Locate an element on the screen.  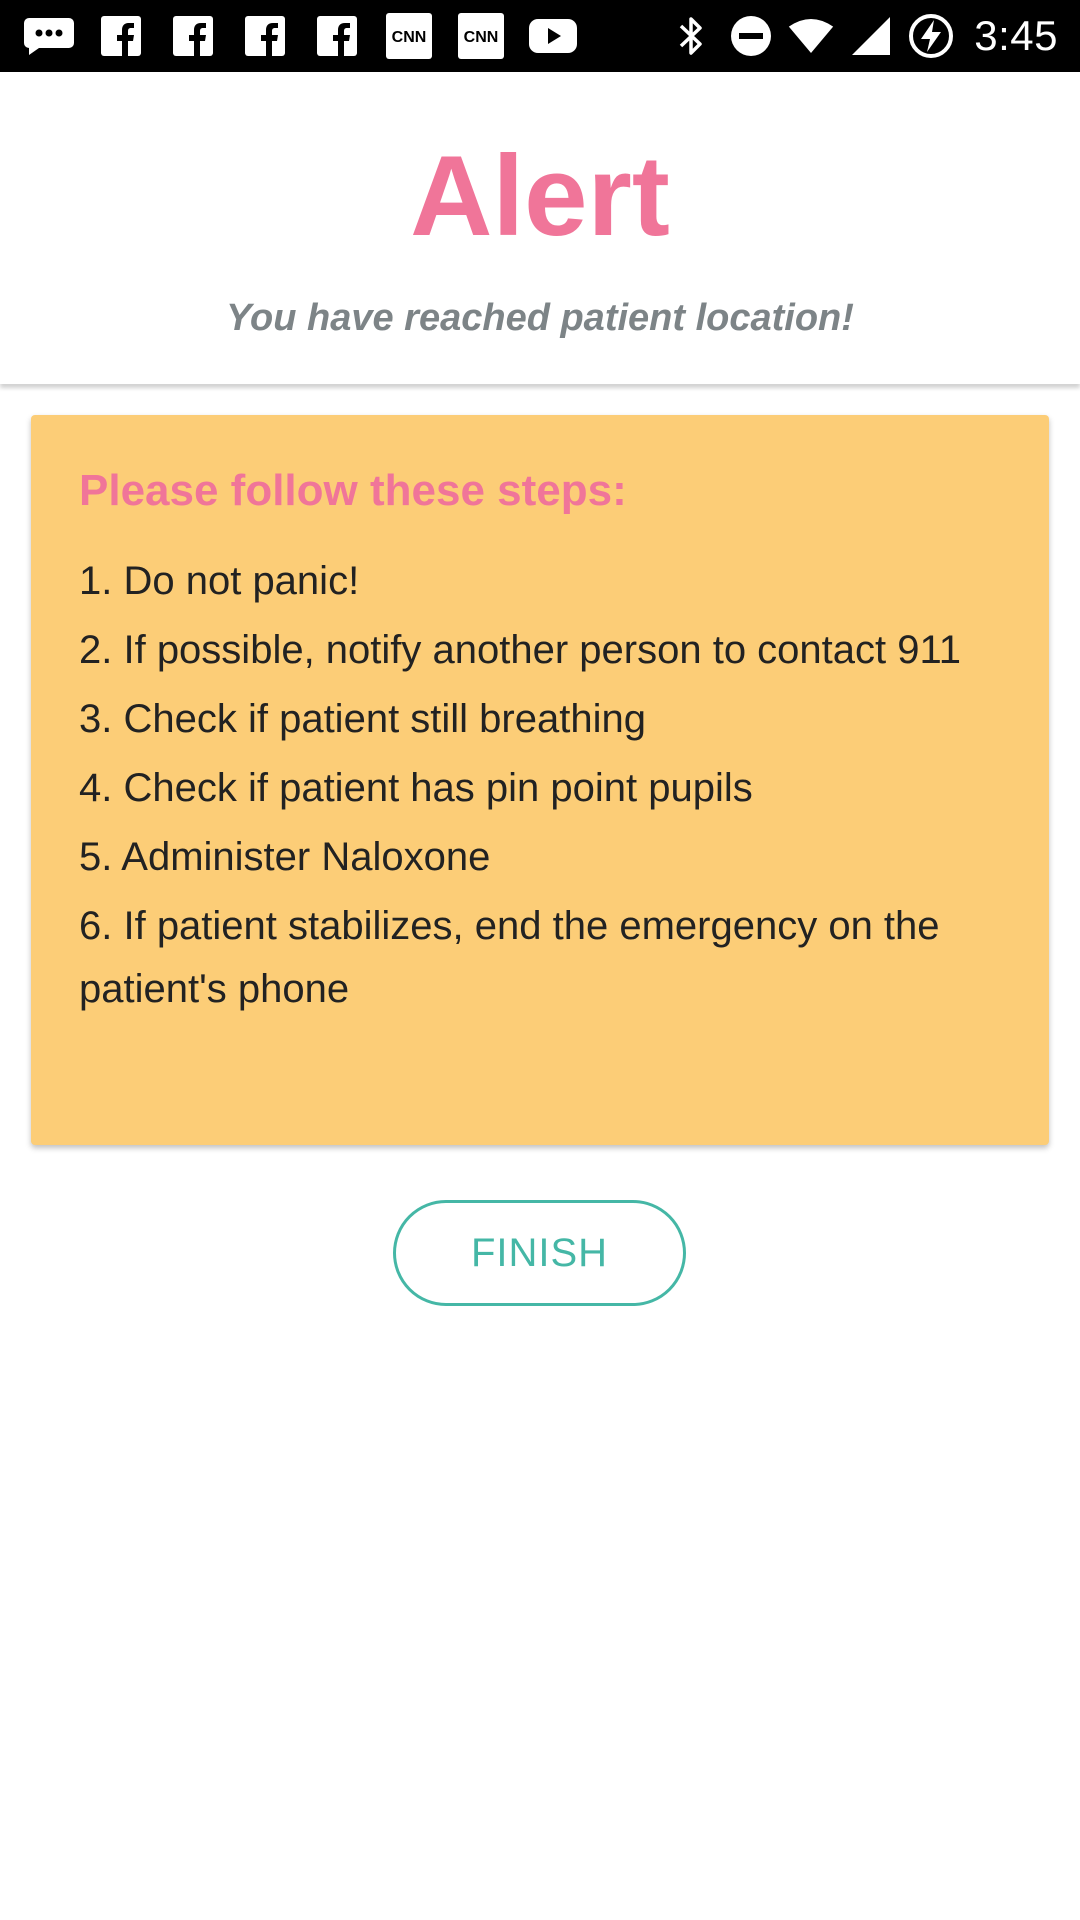
step-item: 3. Check if patient still breathing is located at coordinates (362, 718).